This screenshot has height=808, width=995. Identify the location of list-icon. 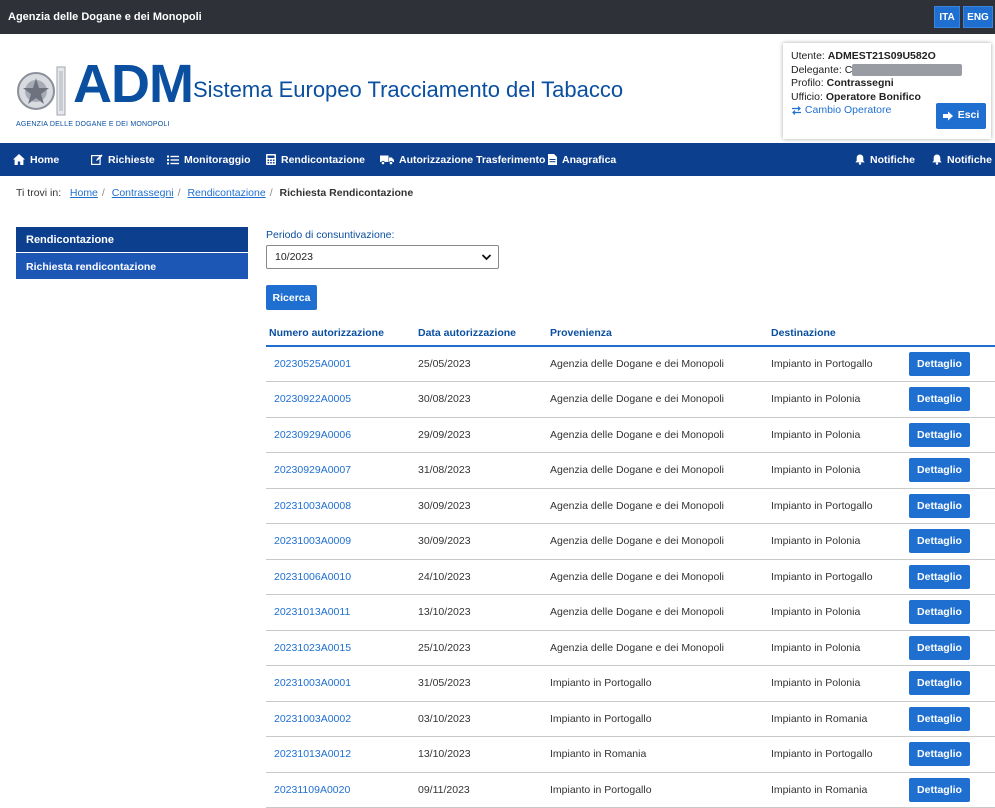
(173, 159).